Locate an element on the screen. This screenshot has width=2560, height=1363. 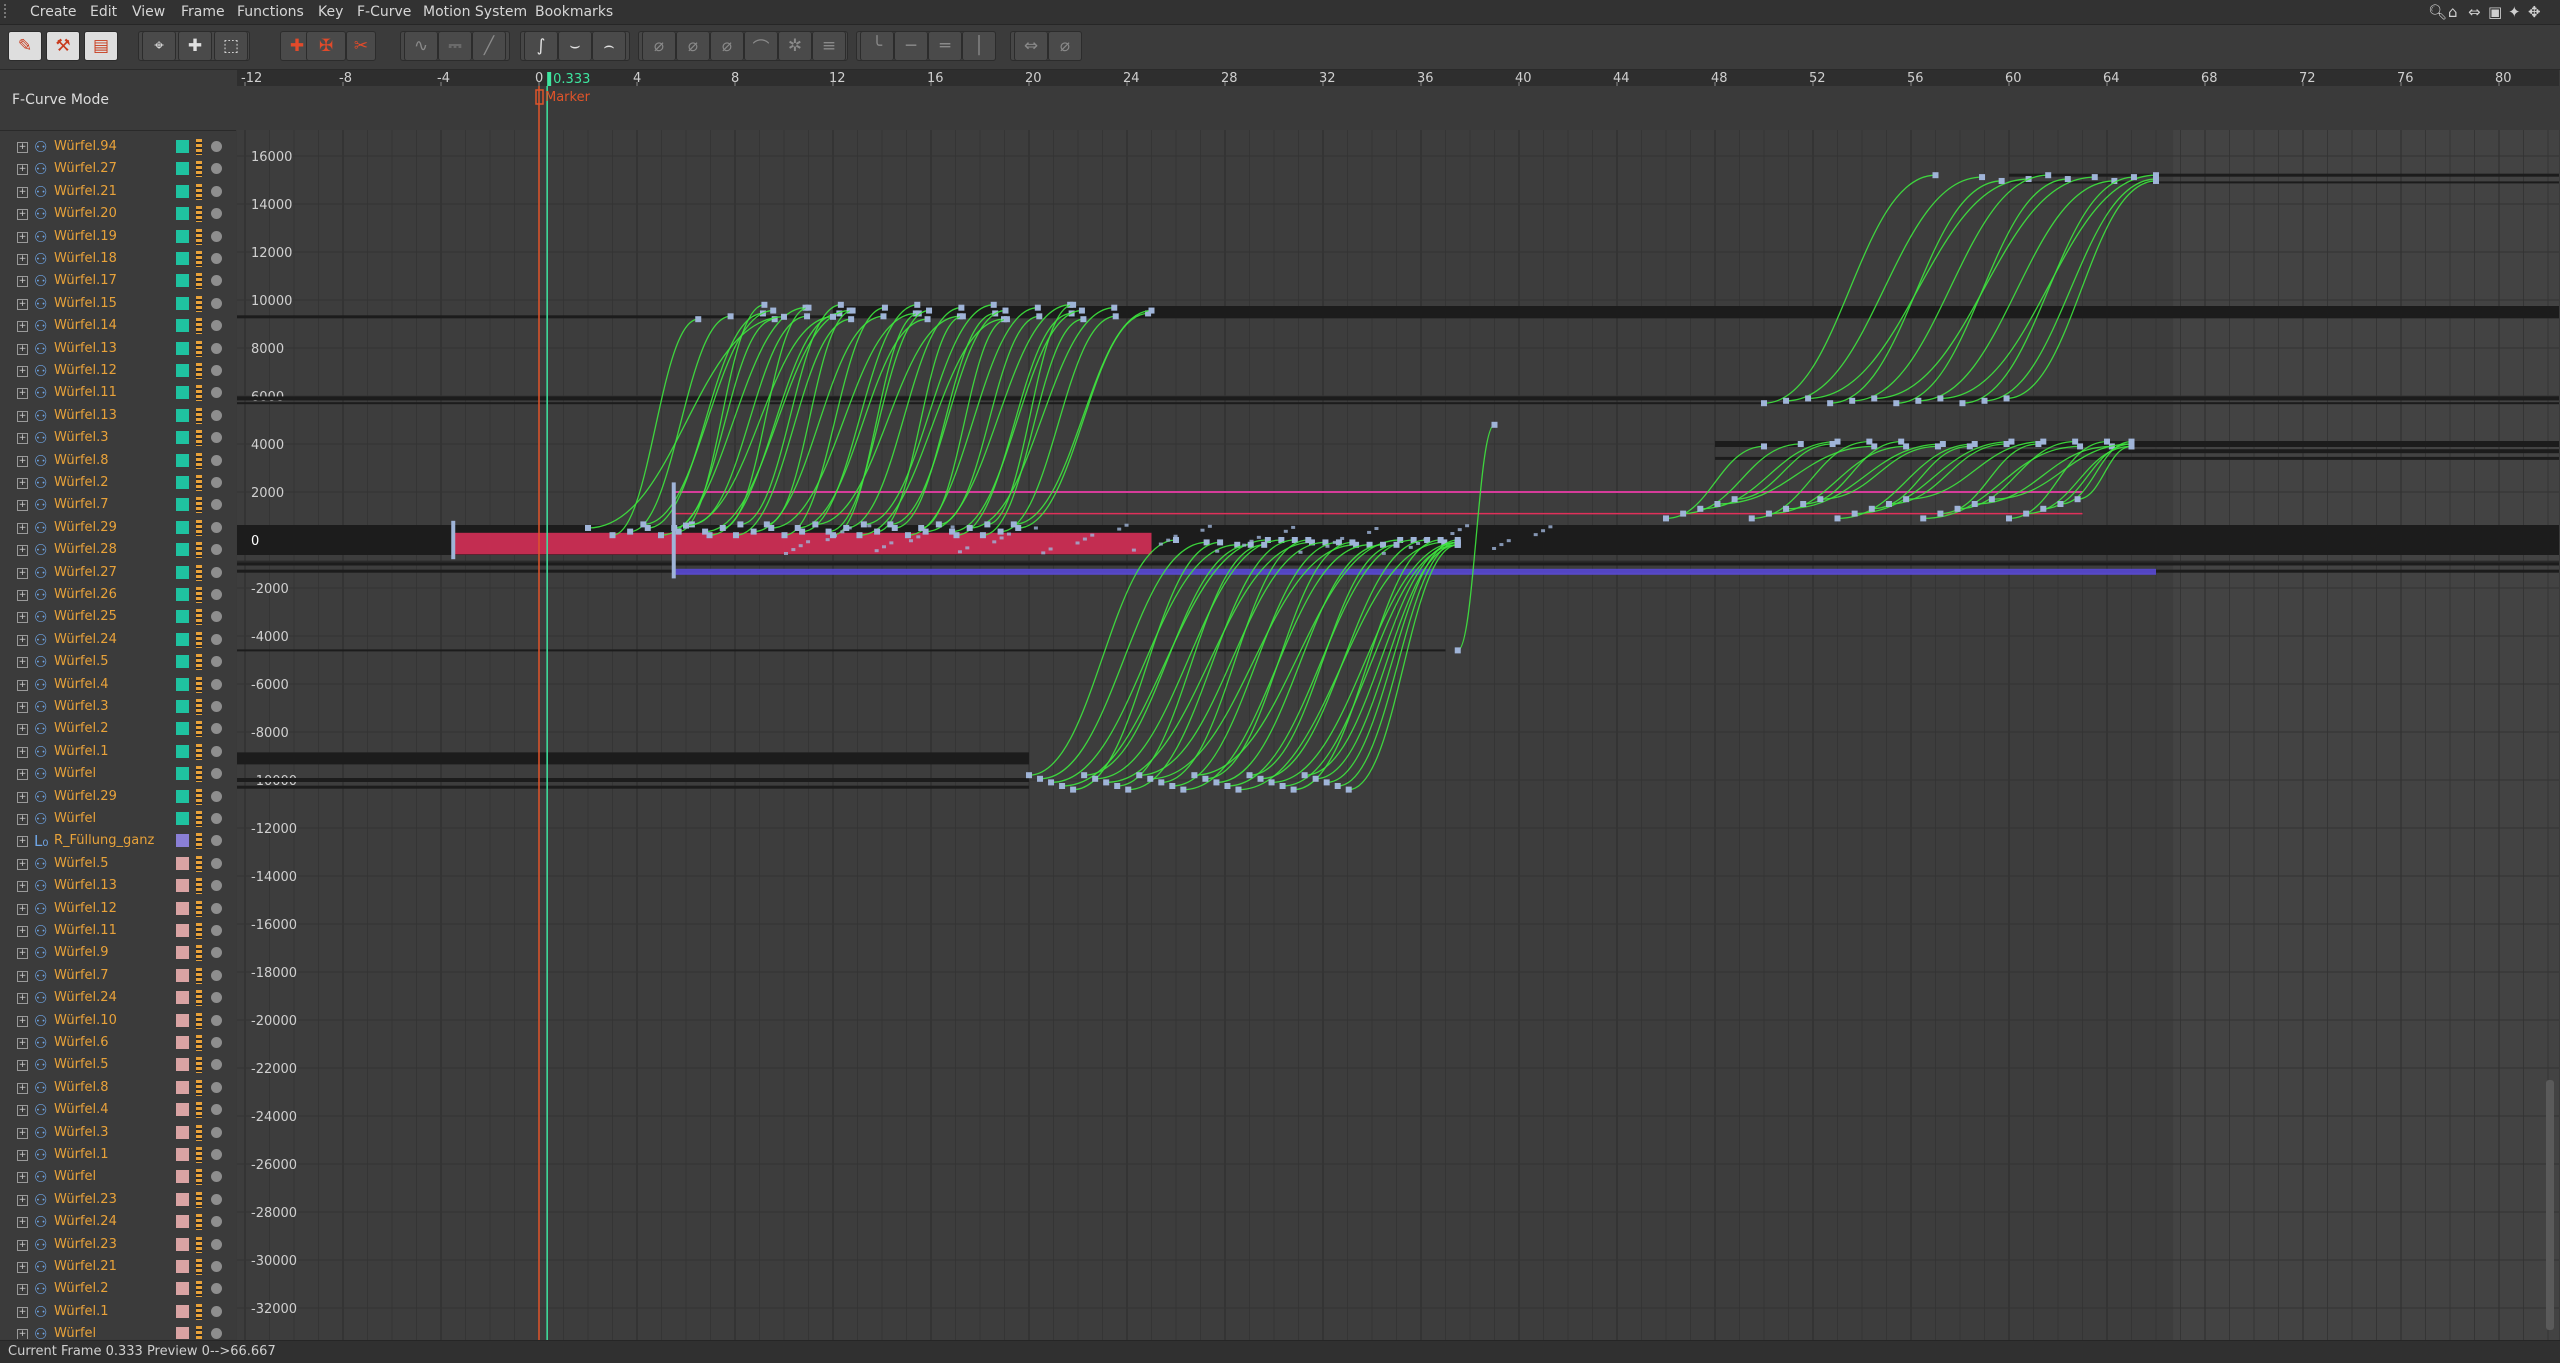
tree-row: + ⚇ Würfel.2 is located at coordinates (118, 484).